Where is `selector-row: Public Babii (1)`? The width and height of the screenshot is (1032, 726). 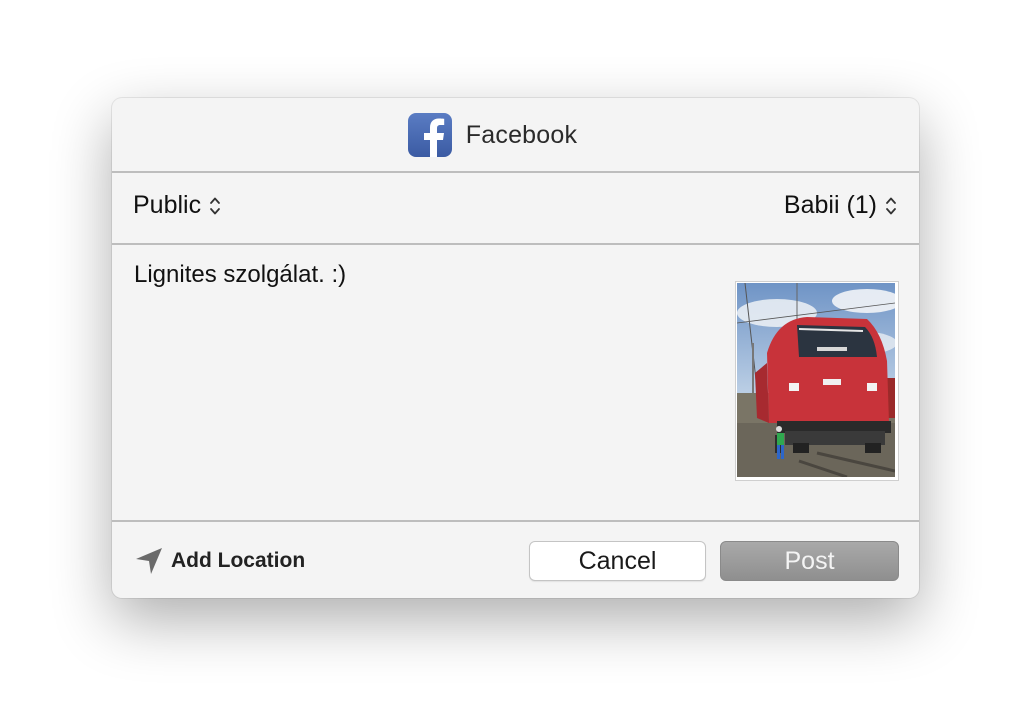
selector-row: Public Babii (1) is located at coordinates (515, 208).